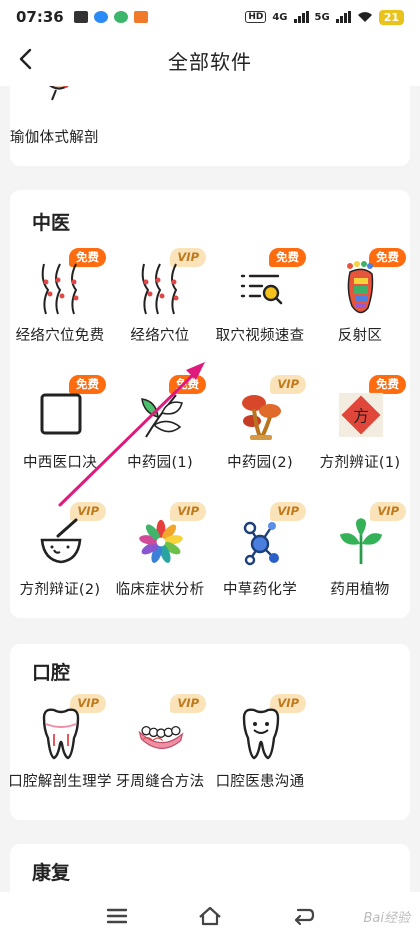 The width and height of the screenshot is (420, 940). I want to click on hd-indicator: HD, so click(256, 17).